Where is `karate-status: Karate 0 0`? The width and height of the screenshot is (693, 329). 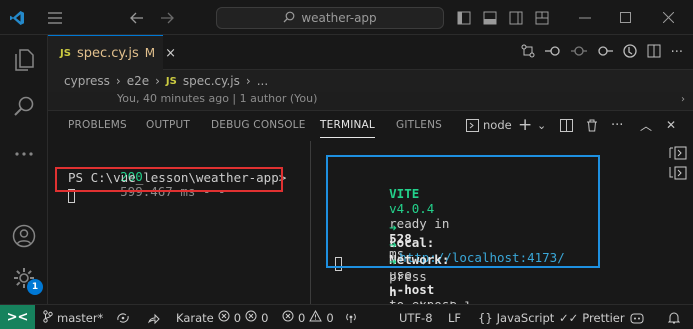 karate-status: Karate 0 0 is located at coordinates (222, 317).